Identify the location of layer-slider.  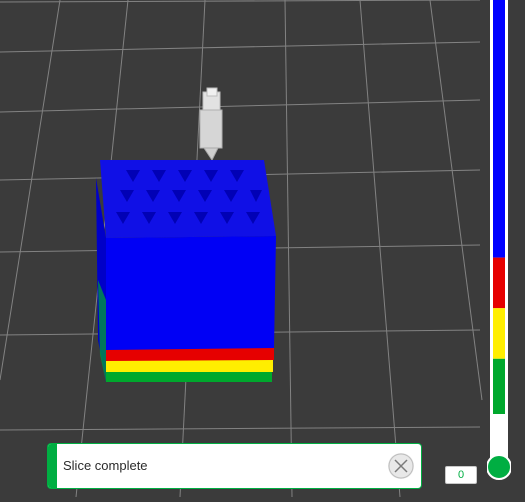
(499, 248).